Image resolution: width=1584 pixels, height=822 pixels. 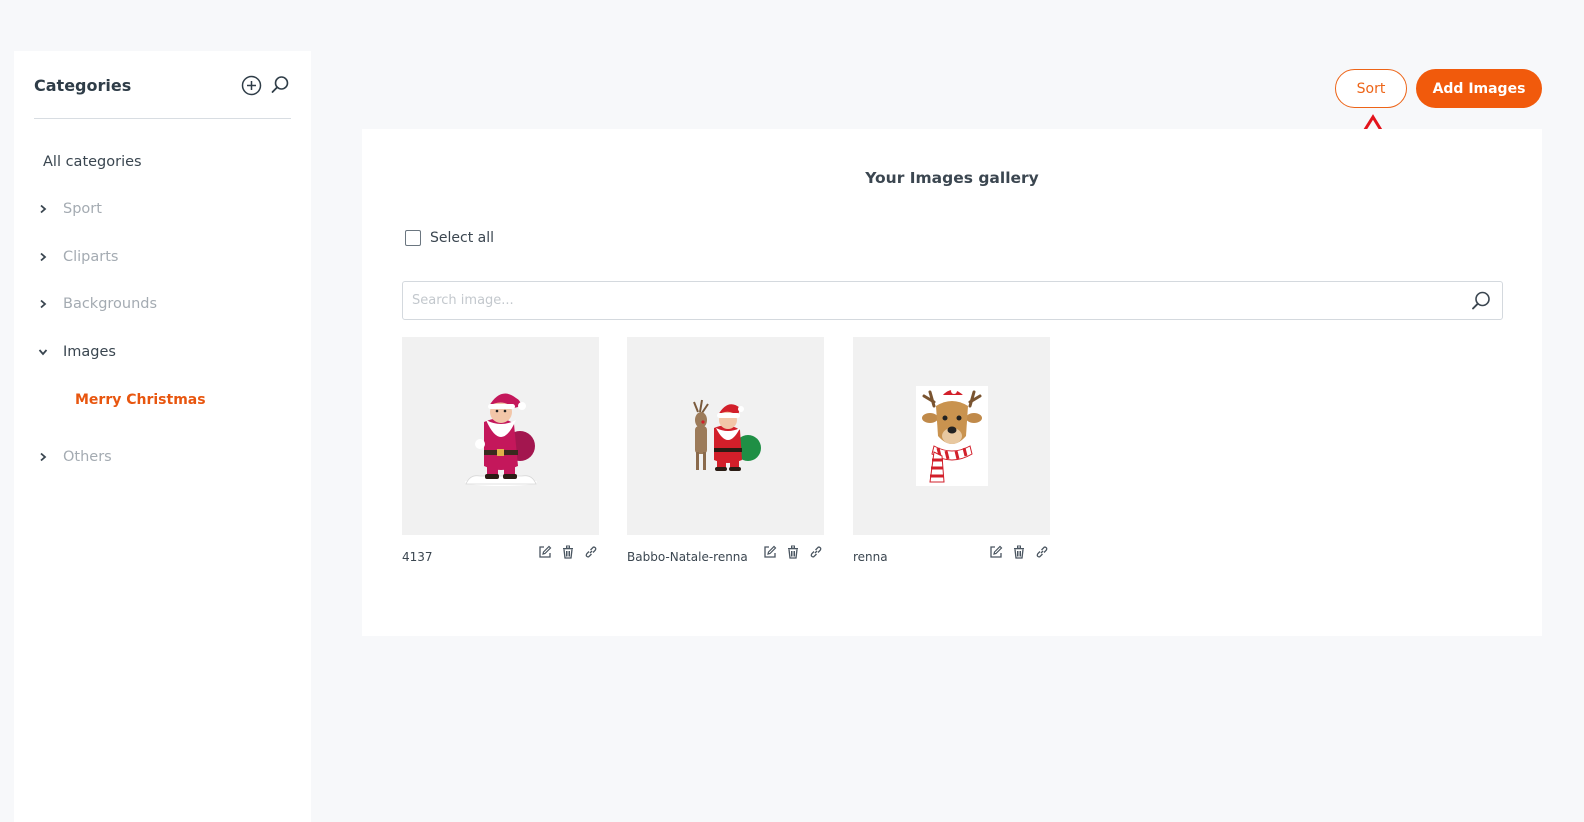 I want to click on image-card: 4137, so click(x=500, y=452).